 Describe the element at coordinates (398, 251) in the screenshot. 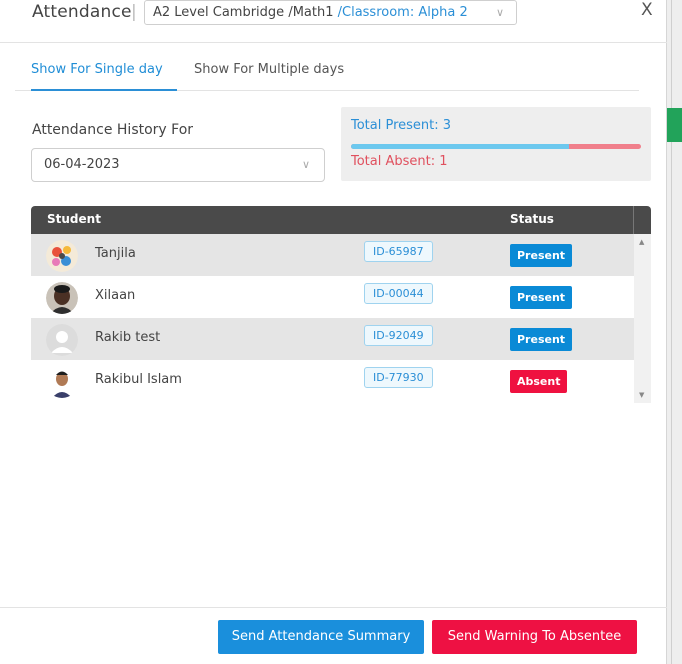

I see `student-id-badge: ID-65987` at that location.